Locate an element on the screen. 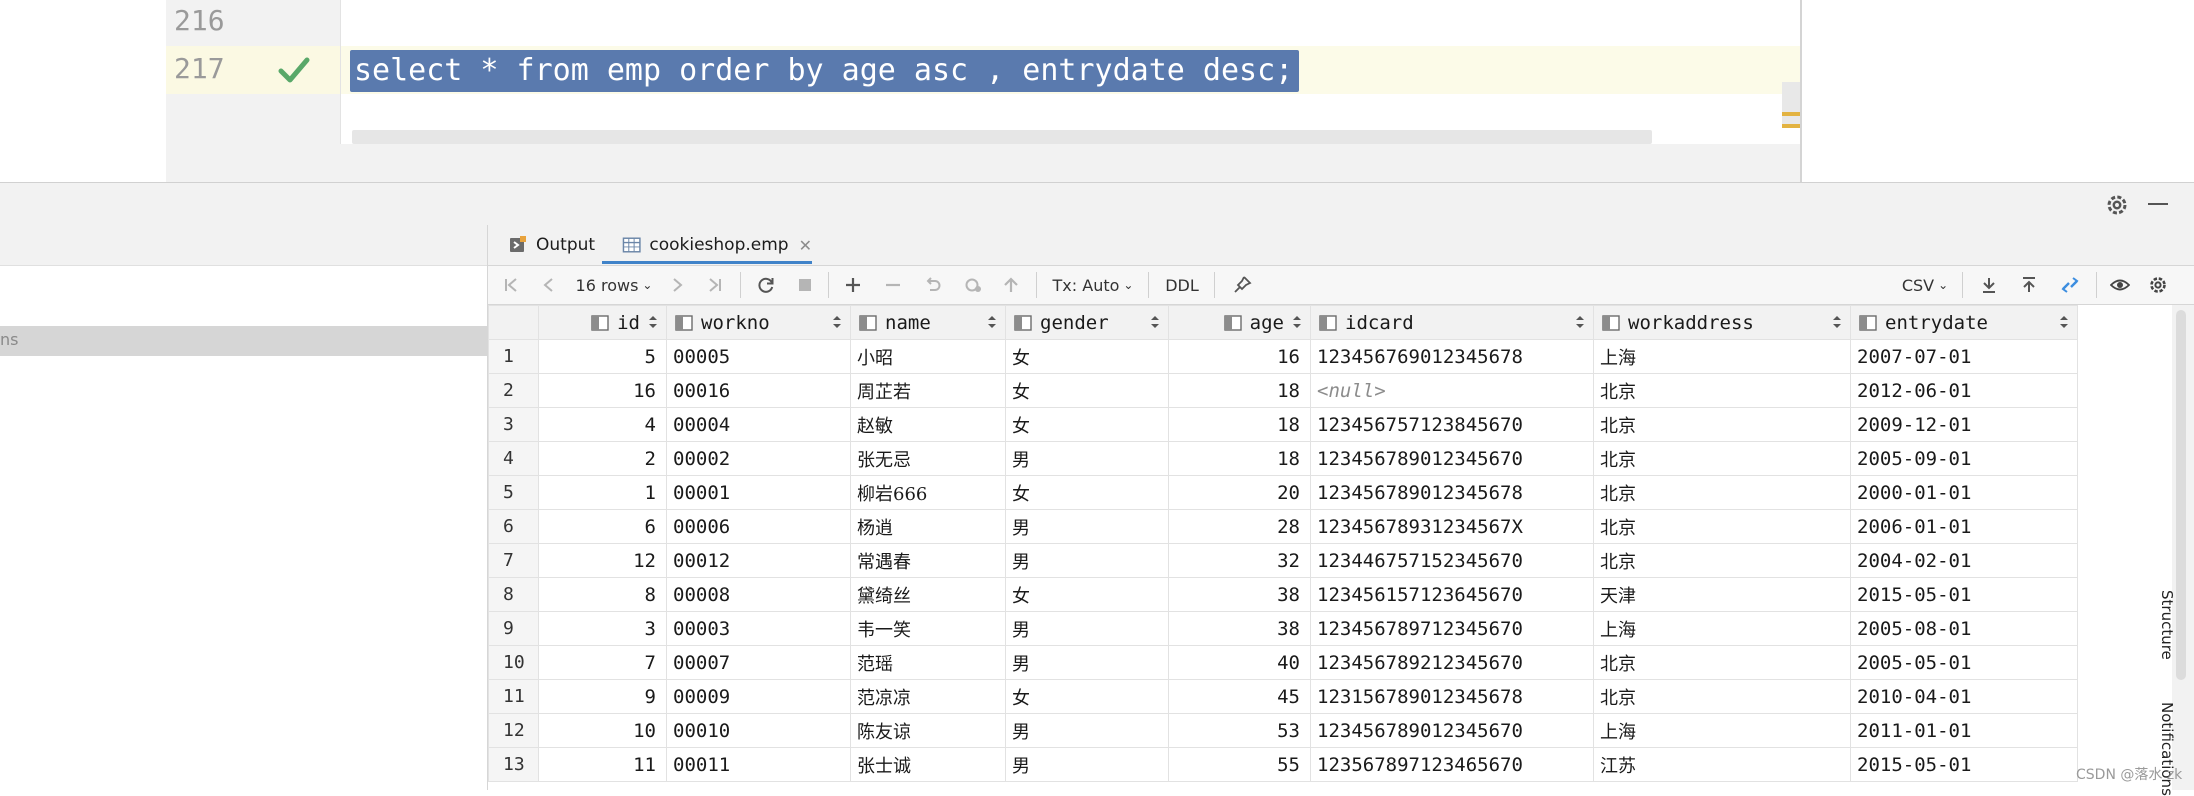  cell-id: 9 is located at coordinates (602, 696).